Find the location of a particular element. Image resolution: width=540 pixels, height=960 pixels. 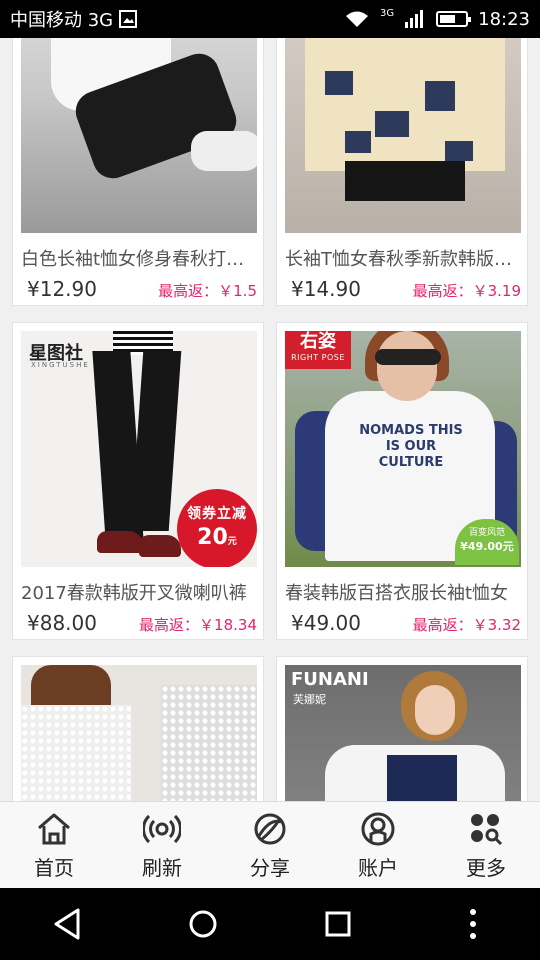

image-notification-icon is located at coordinates (128, 19).